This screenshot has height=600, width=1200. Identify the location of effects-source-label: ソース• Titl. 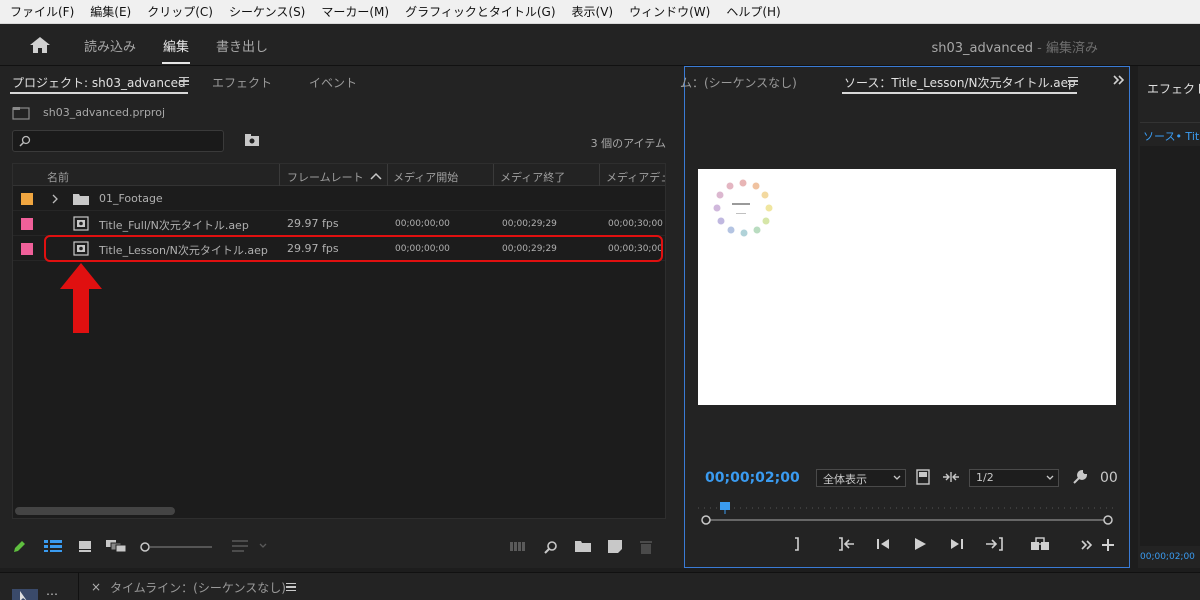
(1171, 136).